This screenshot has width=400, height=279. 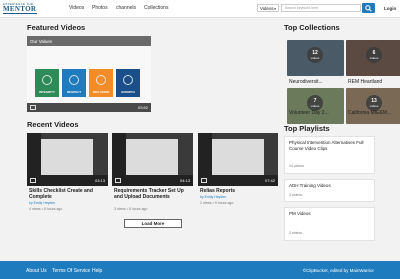 What do you see at coordinates (338, 270) in the screenshot?
I see `copyright-text: ©ClipBucket, edited by MainWarrior` at bounding box center [338, 270].